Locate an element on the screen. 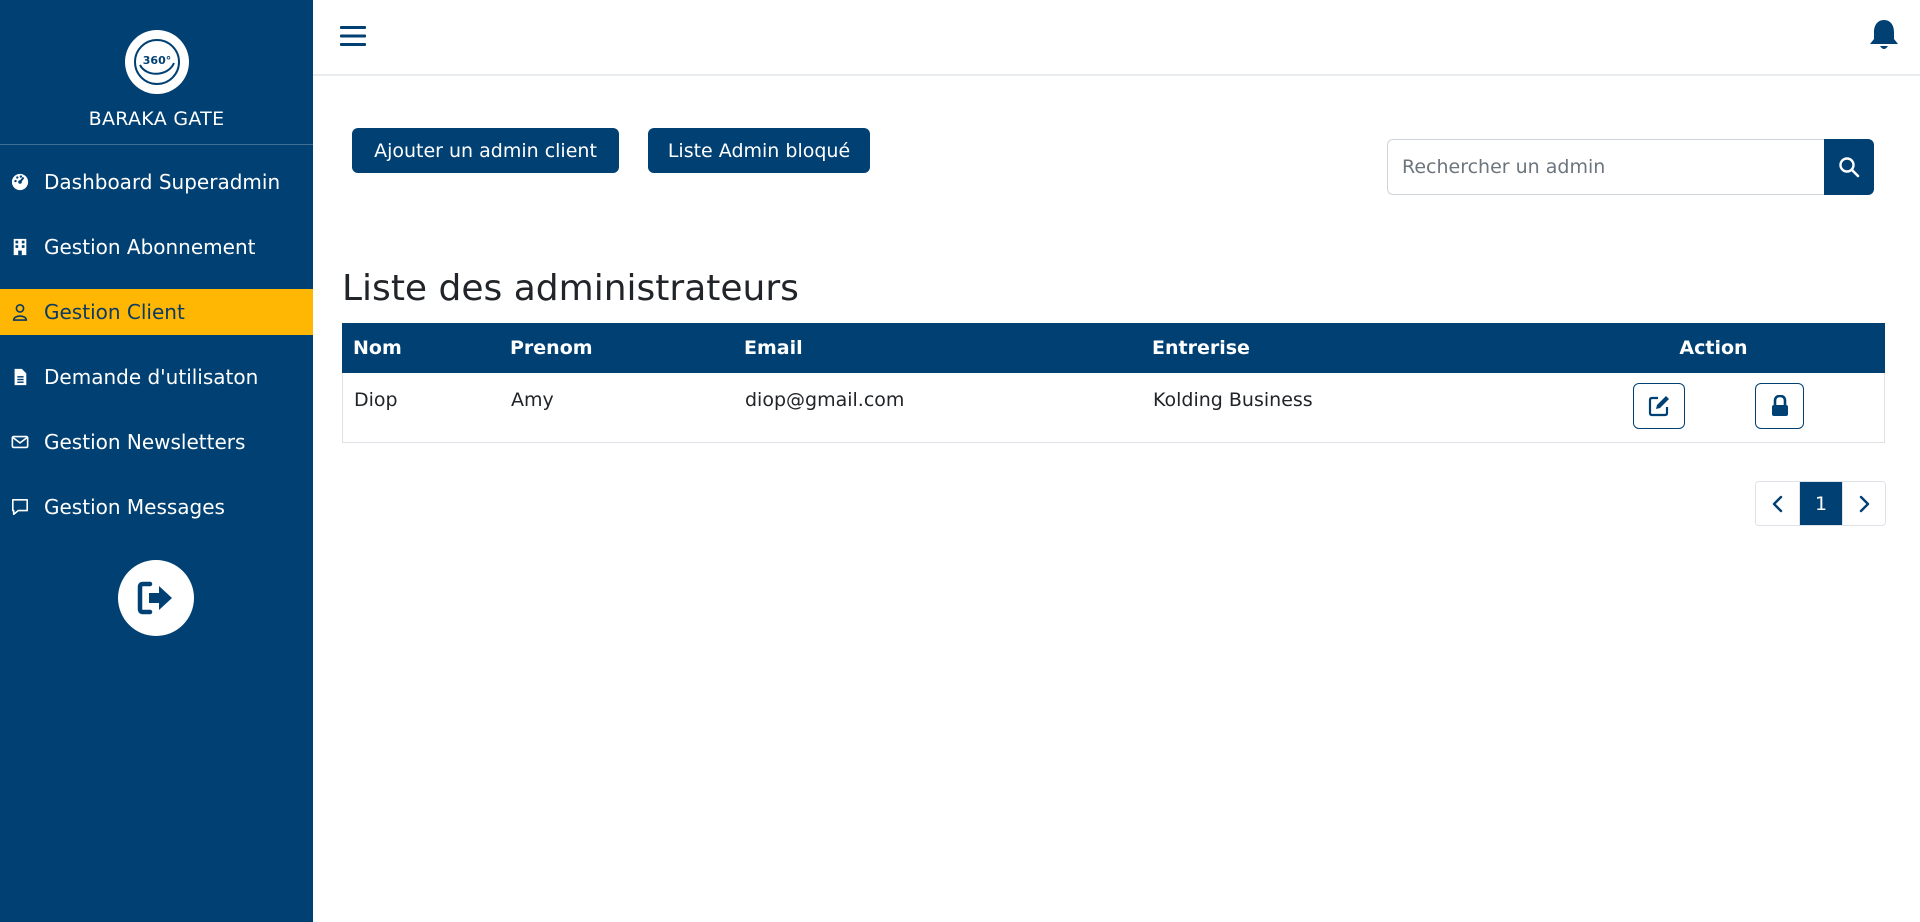 This screenshot has width=1920, height=922. sidebar-item-demande: Demande d'utilisaton is located at coordinates (156, 377).